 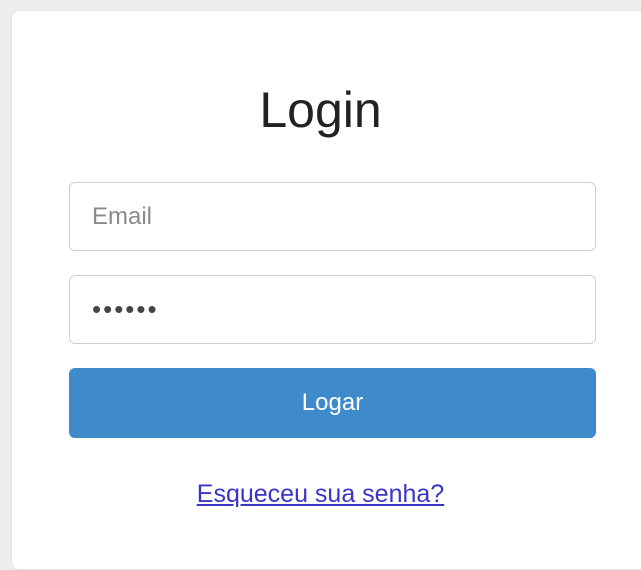 I want to click on login-button: Logar, so click(x=332, y=403).